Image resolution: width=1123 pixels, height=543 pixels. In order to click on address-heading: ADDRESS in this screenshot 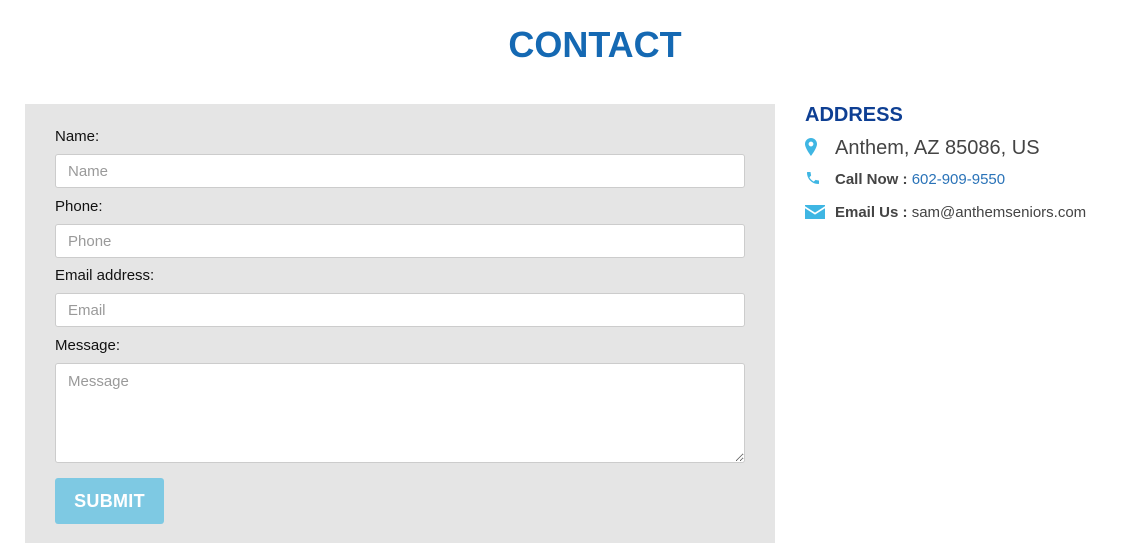, I will do `click(854, 115)`.